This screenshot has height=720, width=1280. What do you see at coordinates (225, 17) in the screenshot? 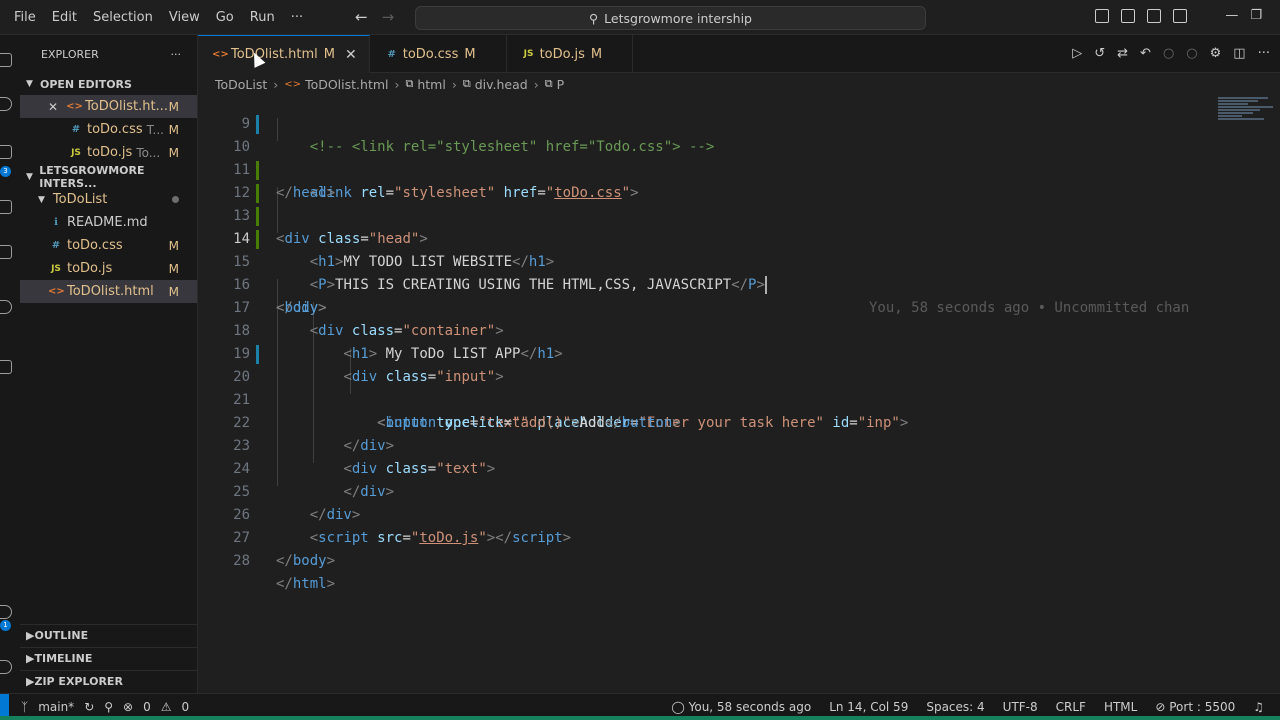
I see `menu-go: Go` at bounding box center [225, 17].